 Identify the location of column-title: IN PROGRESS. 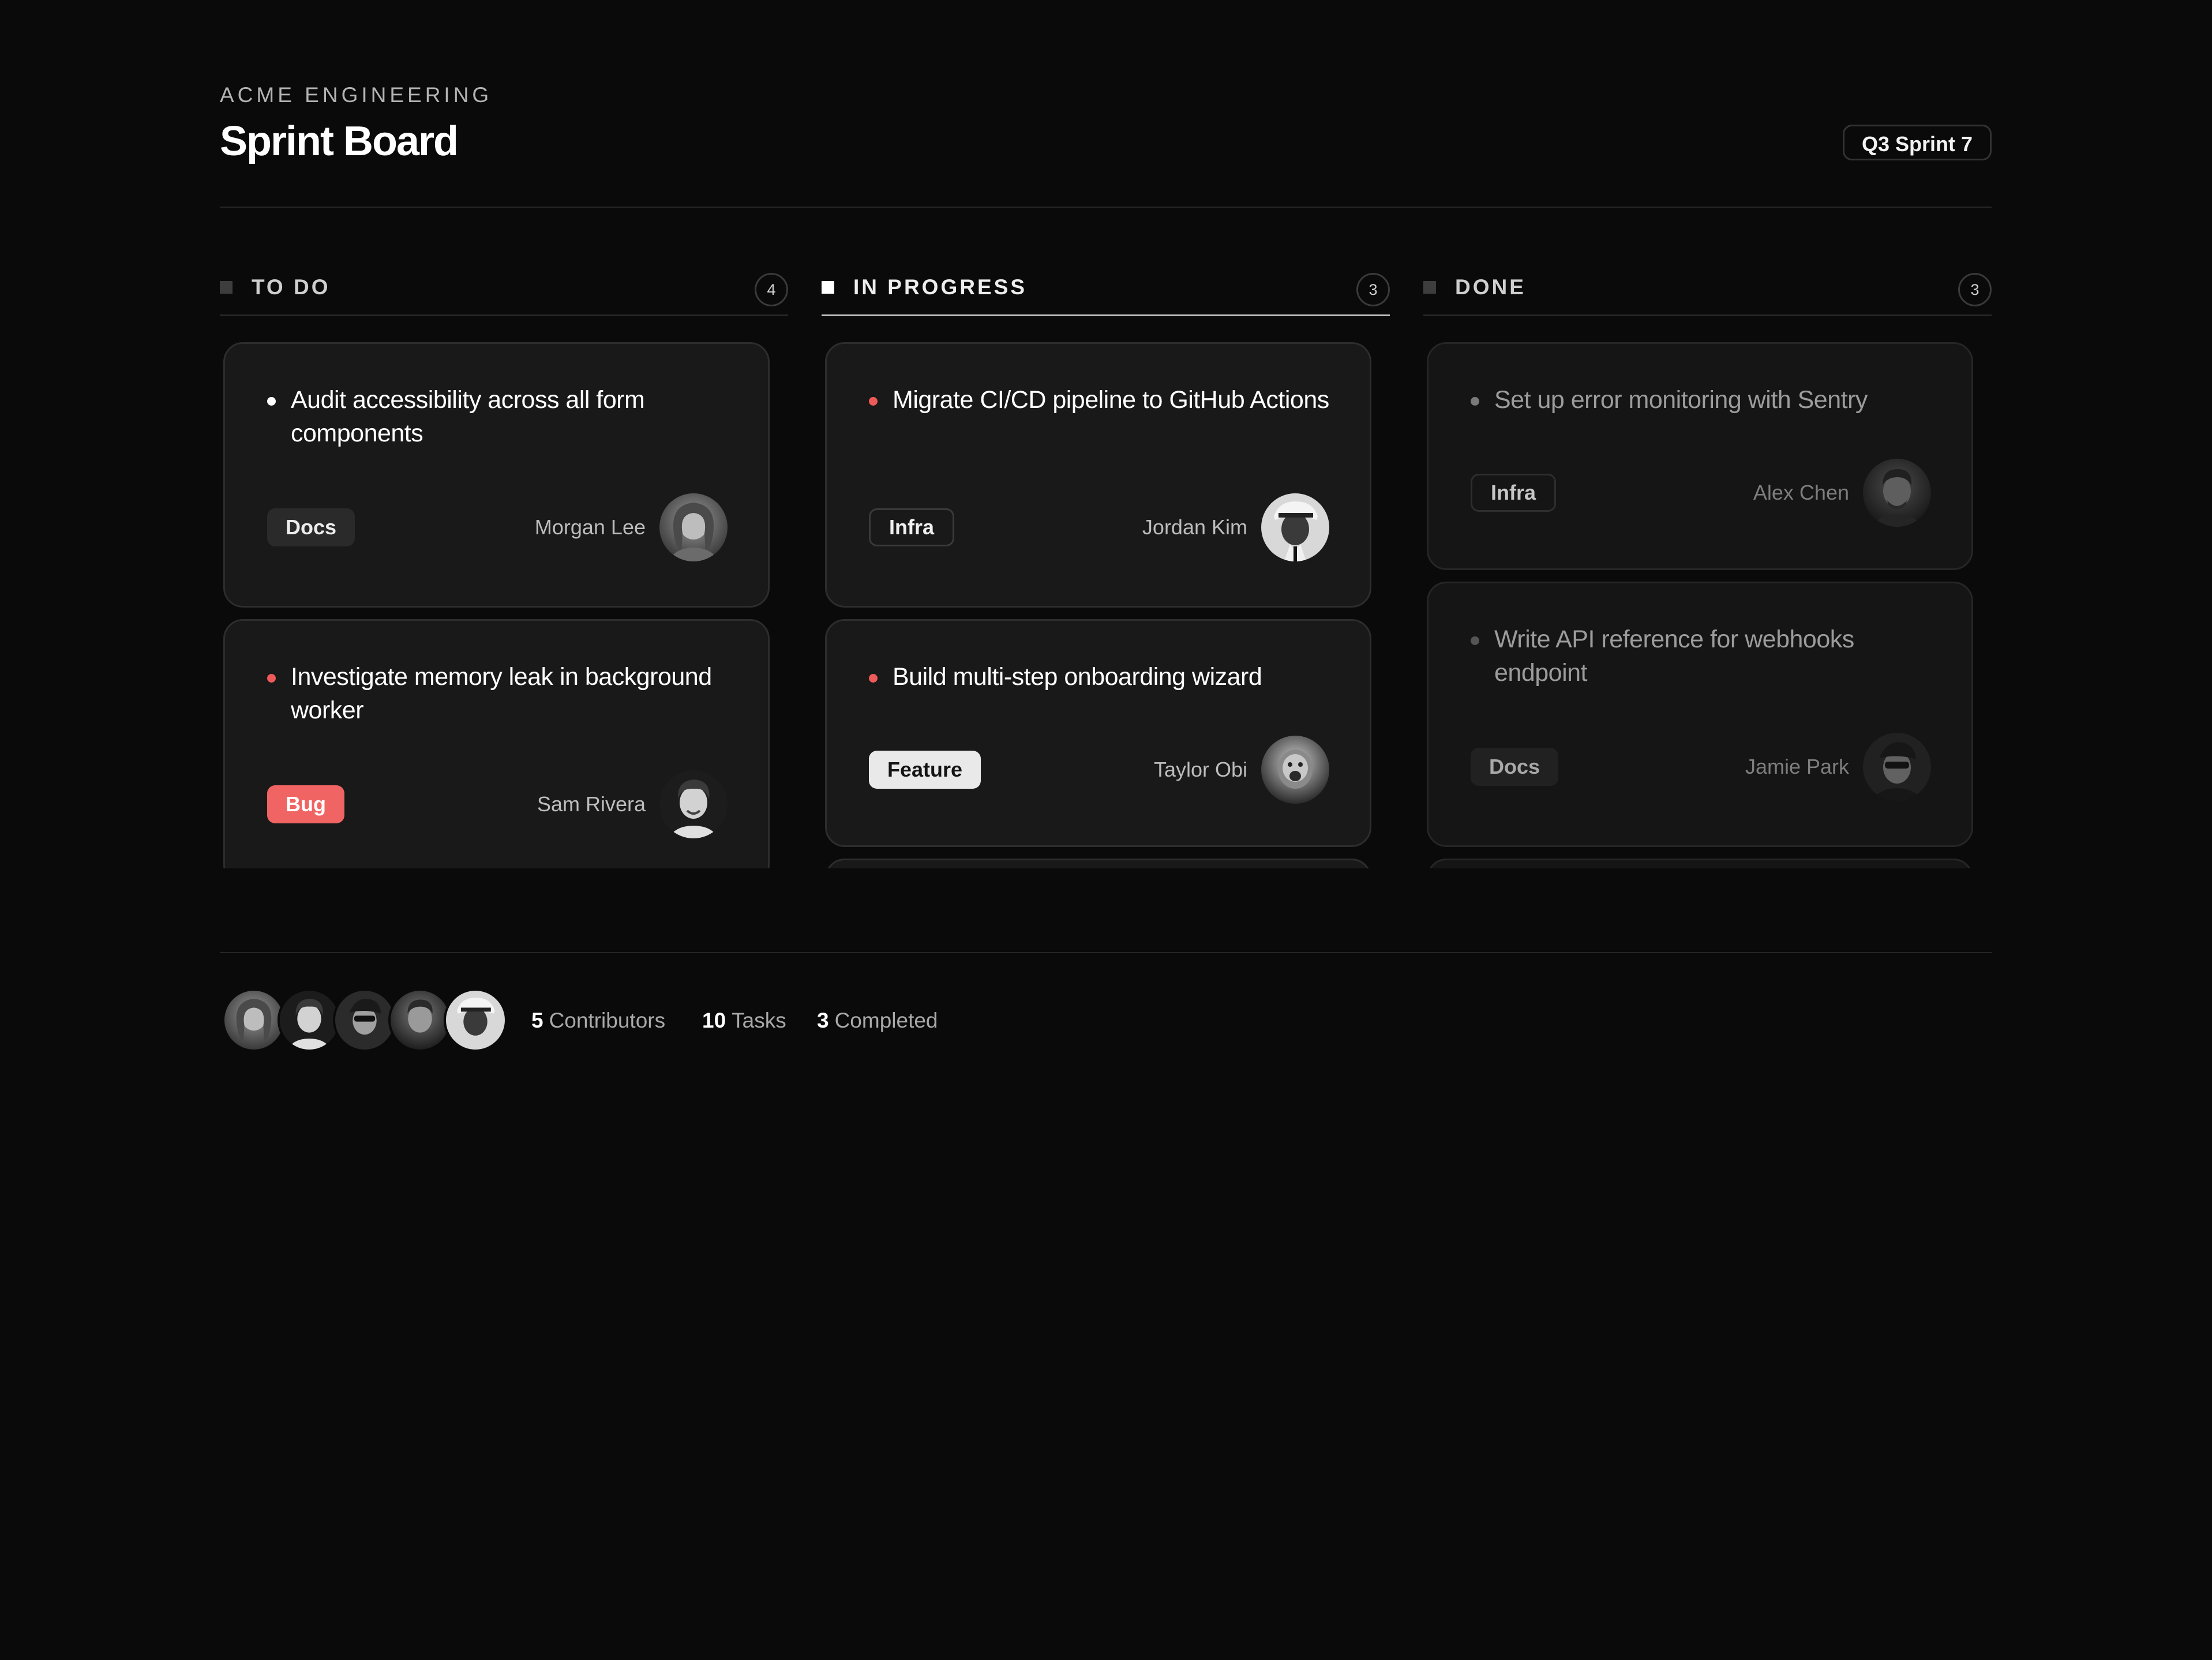
(940, 287).